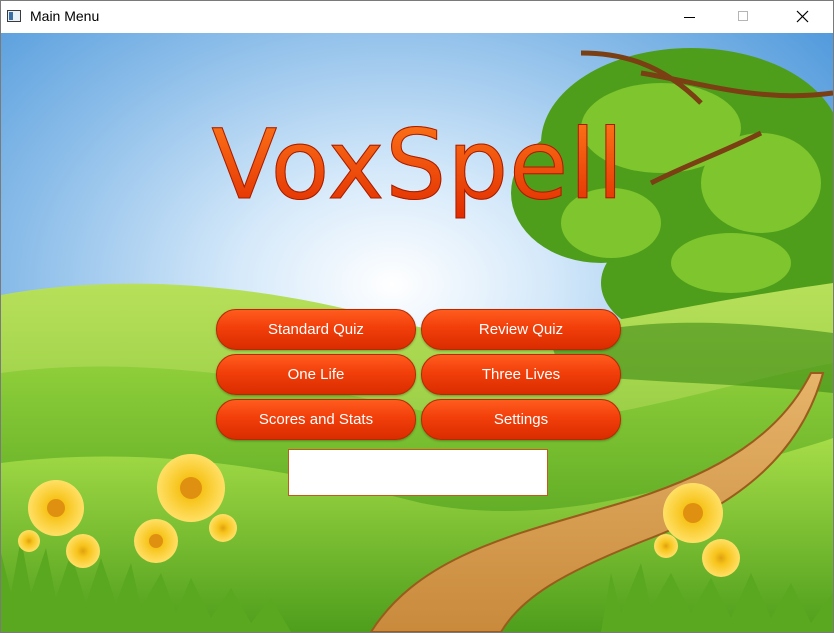 The image size is (834, 633). What do you see at coordinates (14, 16) in the screenshot?
I see `app-icon` at bounding box center [14, 16].